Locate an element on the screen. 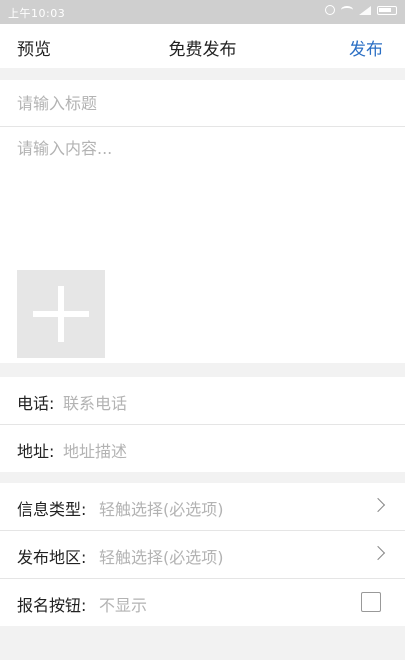 This screenshot has width=405, height=660. wifi-icon is located at coordinates (347, 10).